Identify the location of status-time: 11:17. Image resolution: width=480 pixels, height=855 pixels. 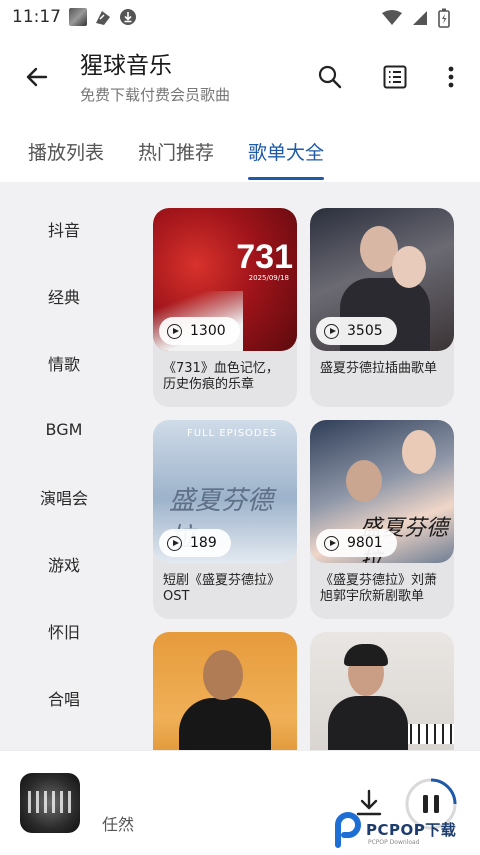
(36, 17).